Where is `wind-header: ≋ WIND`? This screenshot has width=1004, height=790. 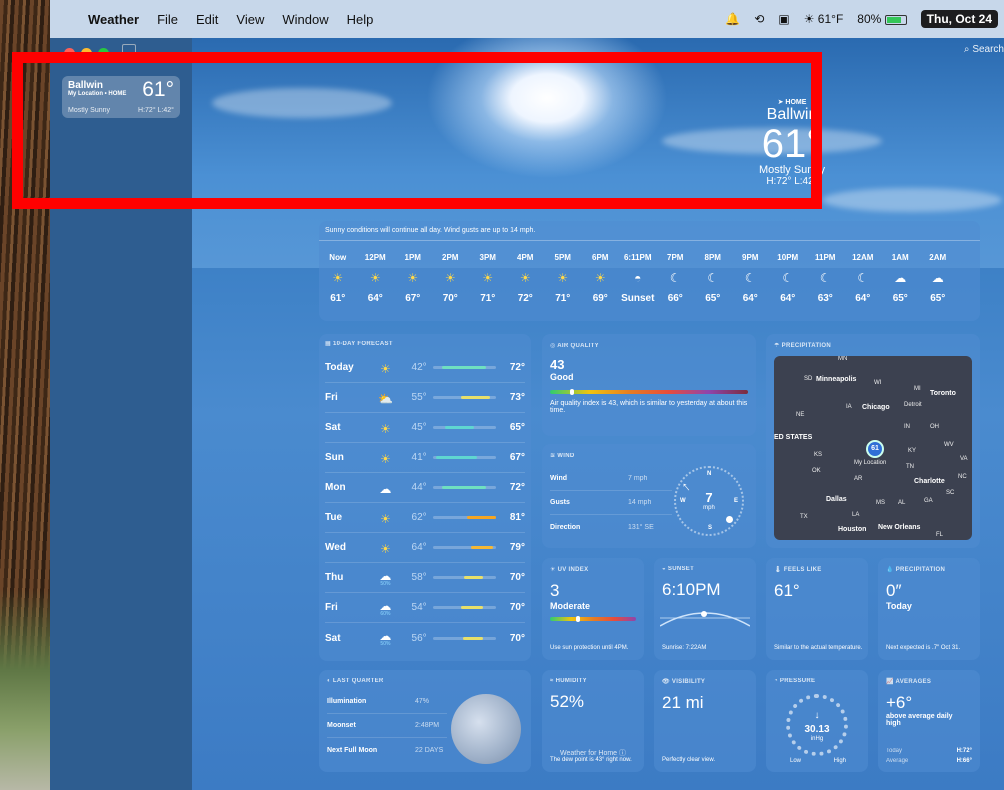
wind-header: ≋ WIND is located at coordinates (562, 456).